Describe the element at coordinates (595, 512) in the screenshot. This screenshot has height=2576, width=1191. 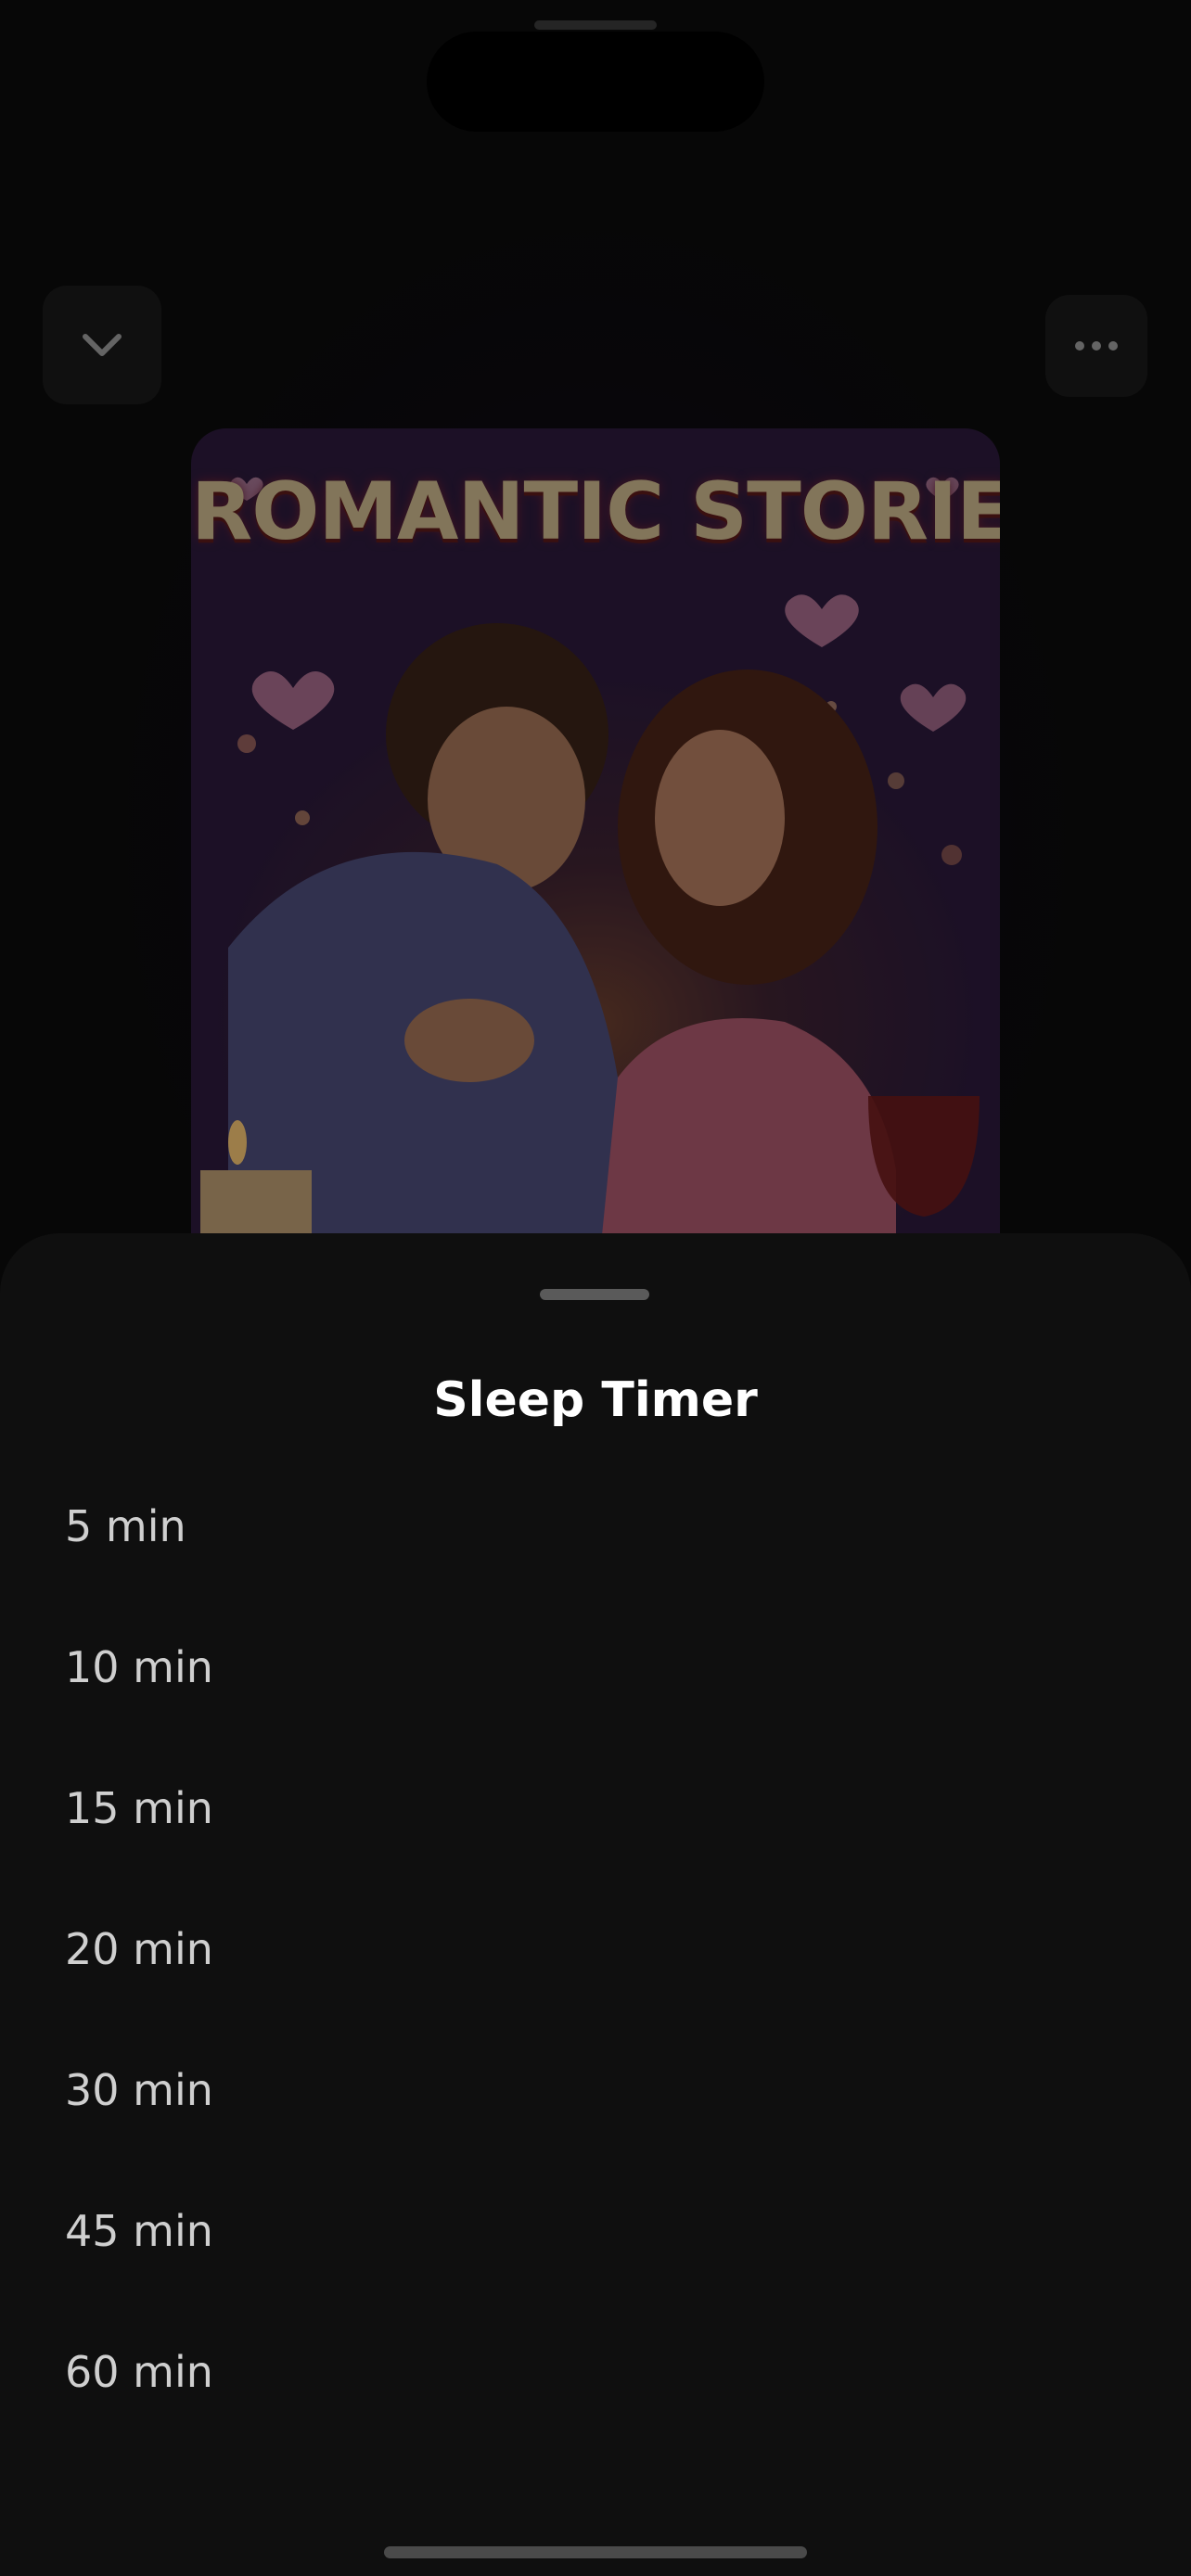
I see `cover-title: ROMANTIC STORIES` at that location.